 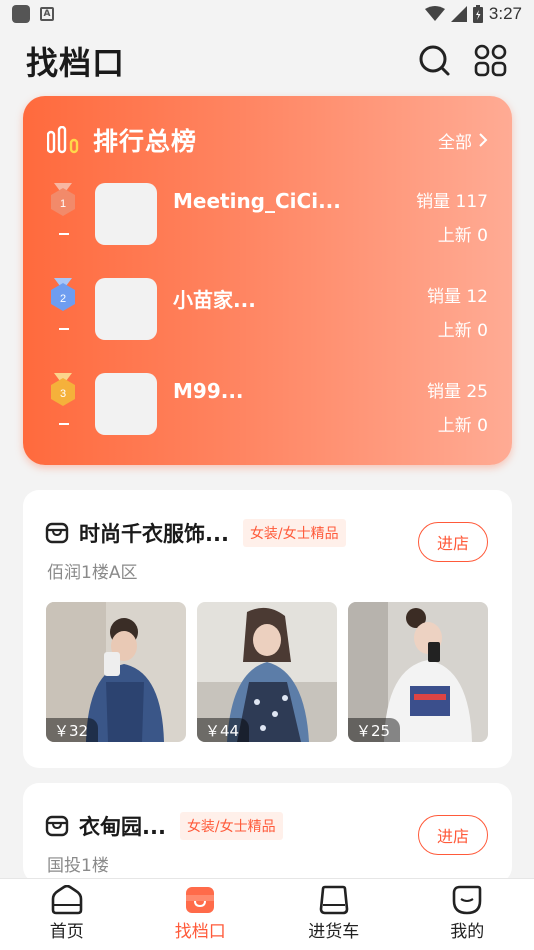 I want to click on tab-profile: 我的, so click(x=467, y=914).